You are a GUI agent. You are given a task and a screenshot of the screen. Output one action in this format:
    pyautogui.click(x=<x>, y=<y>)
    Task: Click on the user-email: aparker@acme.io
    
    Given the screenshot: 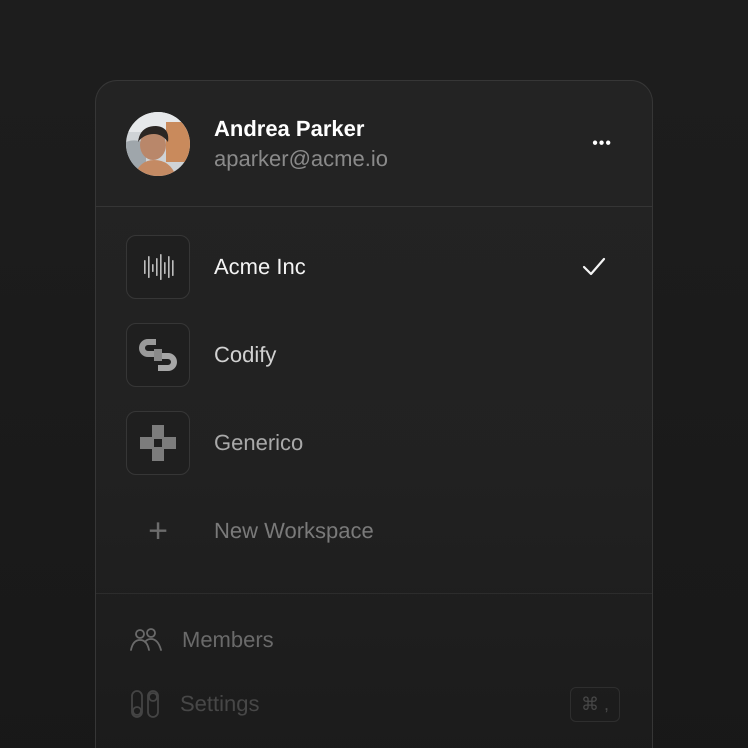 What is the action you would take?
    pyautogui.click(x=301, y=159)
    